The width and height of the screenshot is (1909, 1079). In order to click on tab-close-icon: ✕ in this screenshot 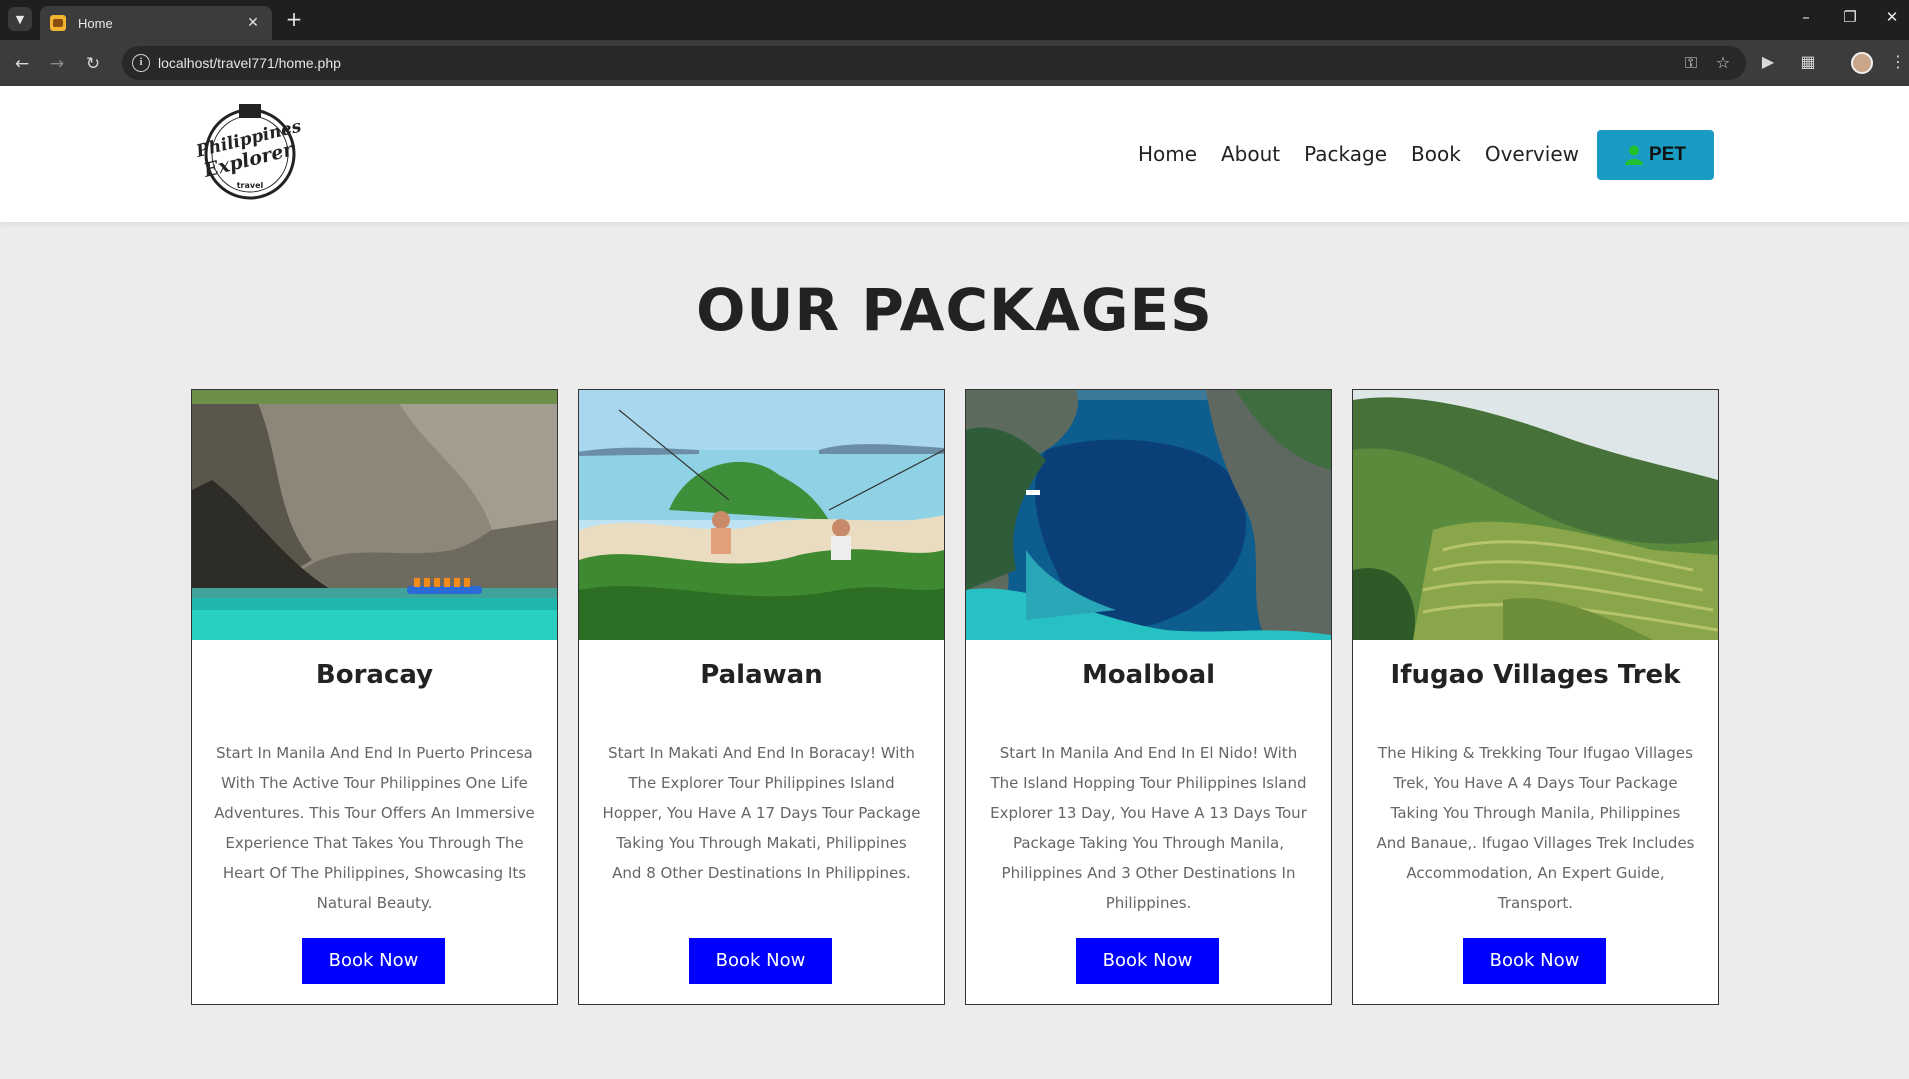, I will do `click(253, 23)`.